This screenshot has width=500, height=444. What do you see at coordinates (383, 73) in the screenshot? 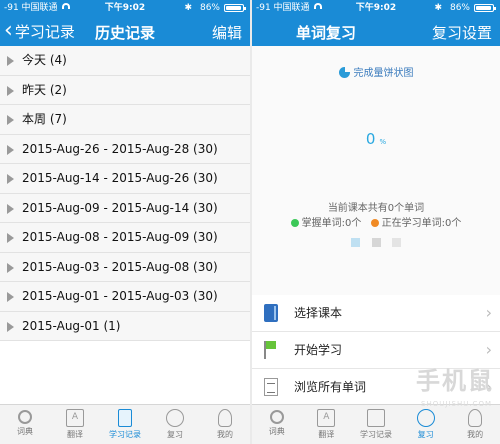
I see `chart-title-text: 完成量饼状图` at bounding box center [383, 73].